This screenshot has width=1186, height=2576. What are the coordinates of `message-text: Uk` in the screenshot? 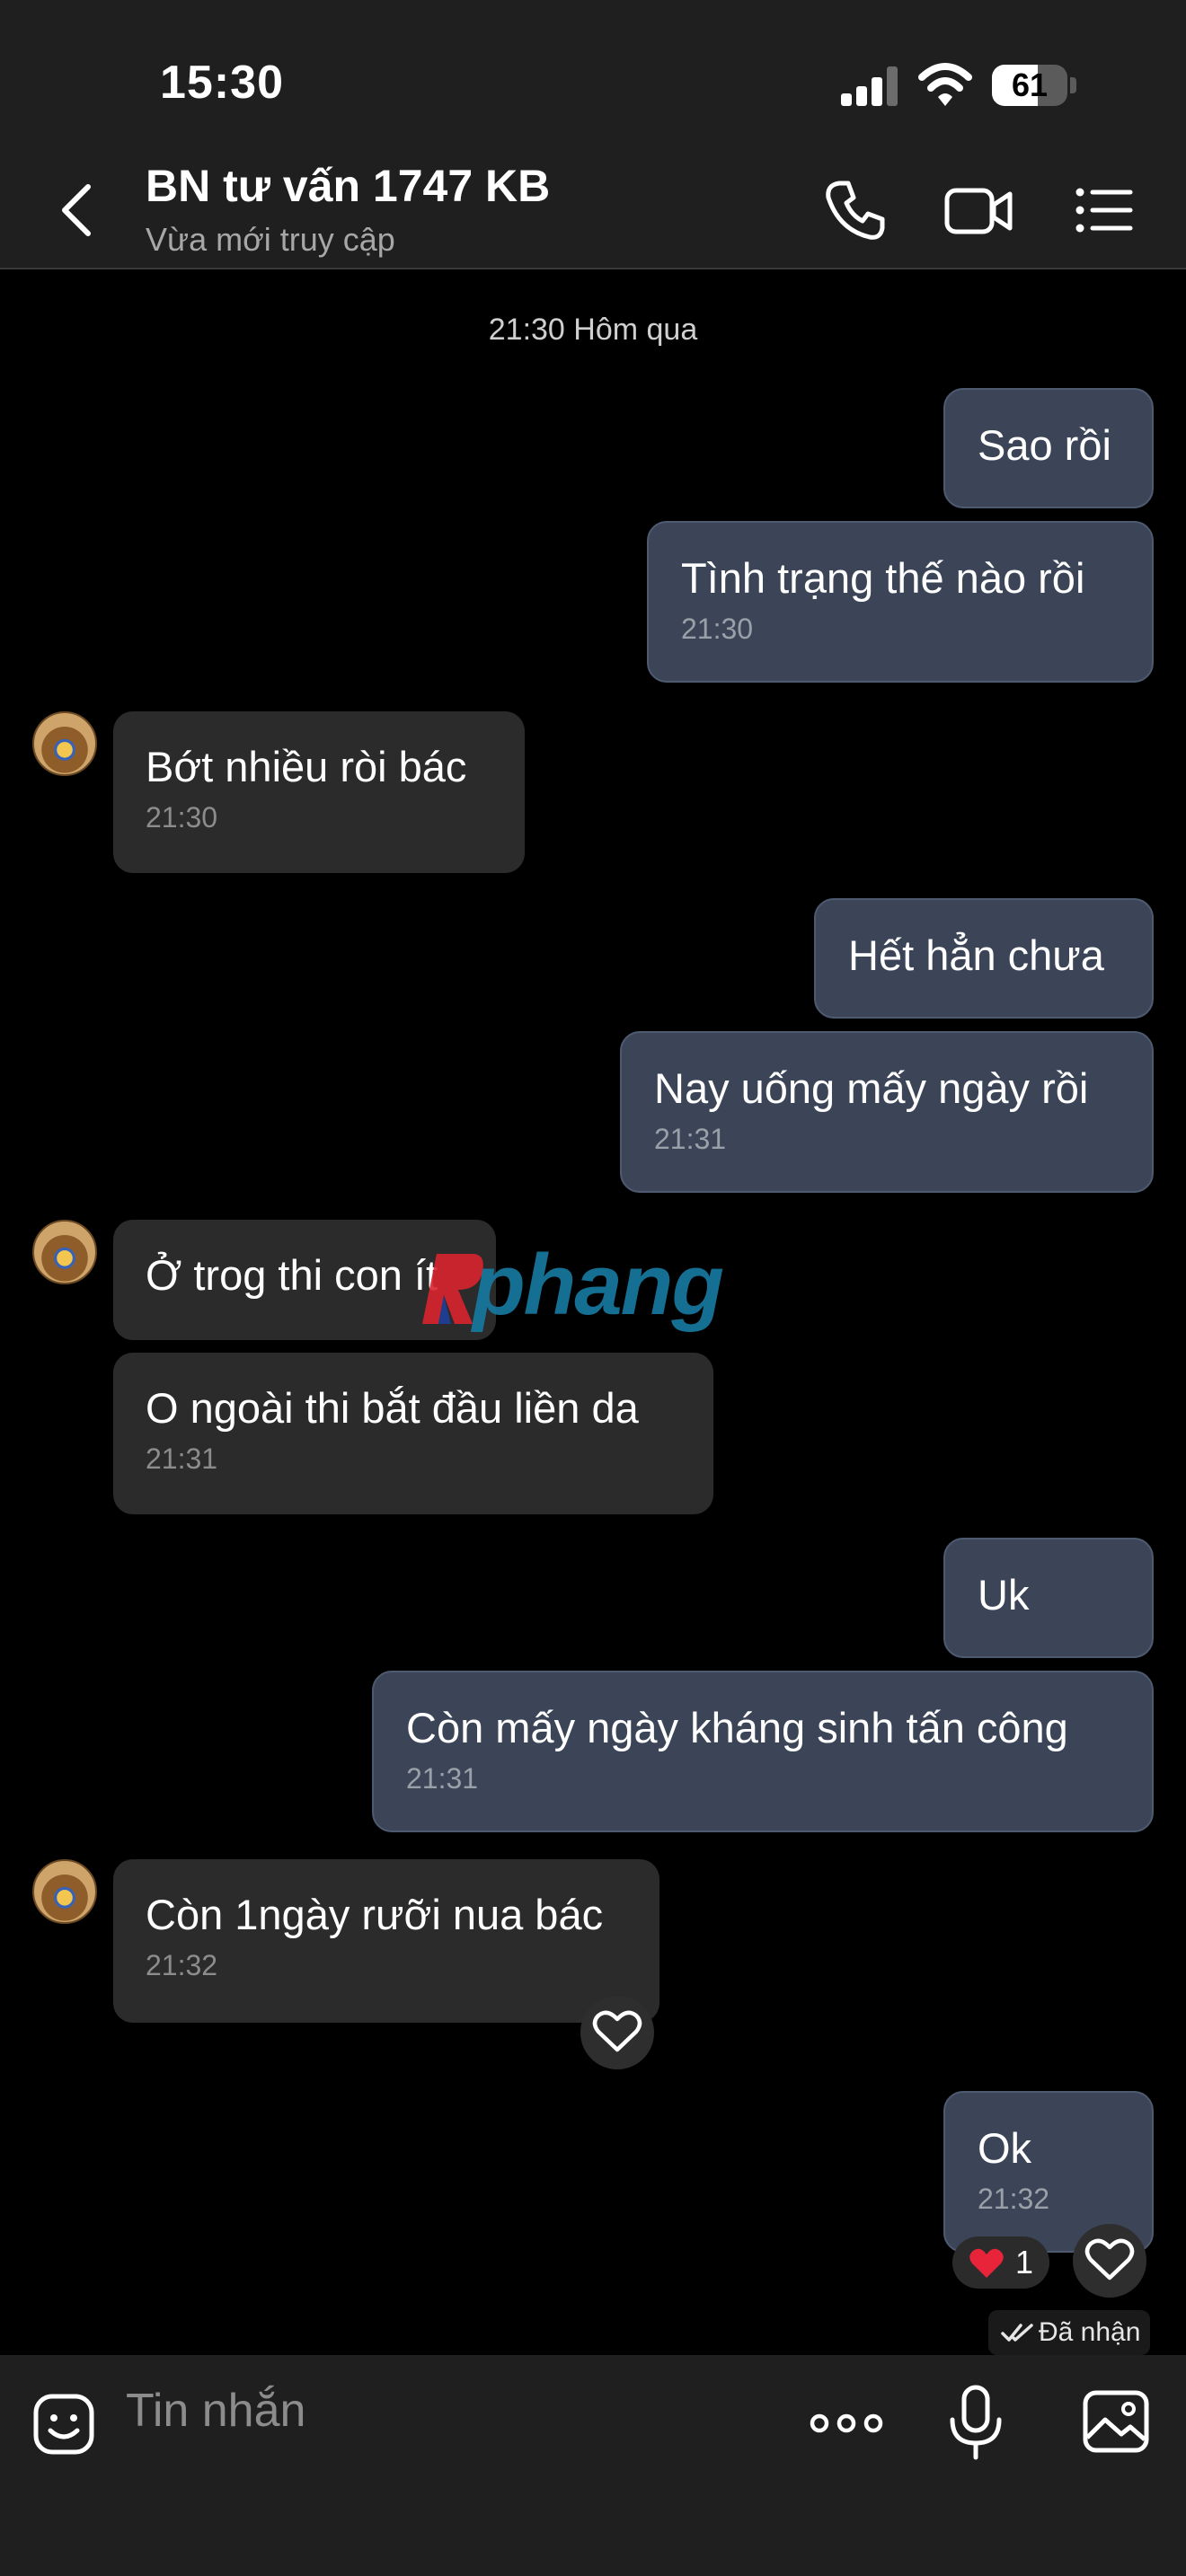 It's located at (1004, 1595).